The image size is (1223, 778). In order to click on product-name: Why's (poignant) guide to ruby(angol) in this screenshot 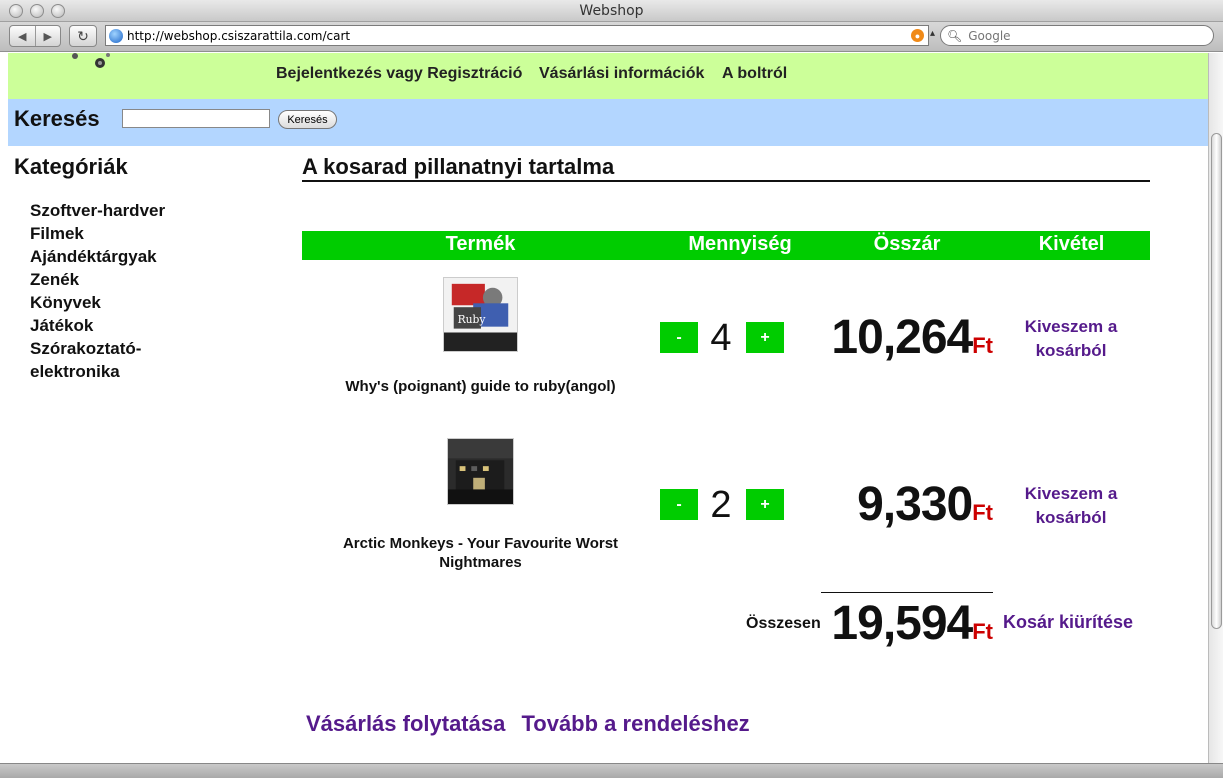, I will do `click(480, 386)`.